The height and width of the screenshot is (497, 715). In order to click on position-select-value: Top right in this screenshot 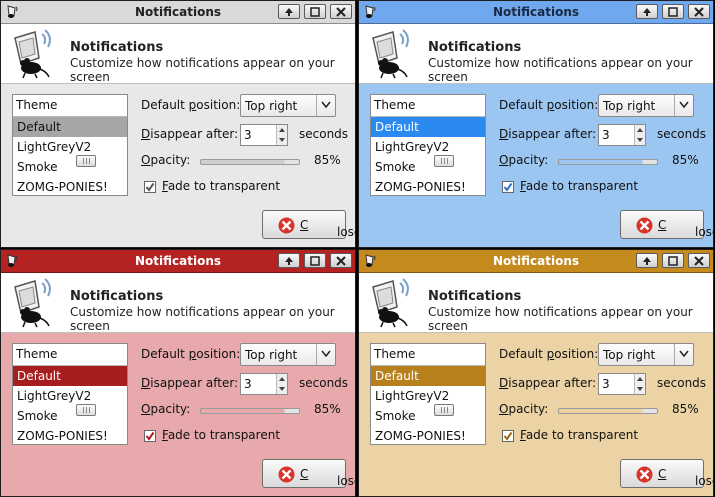, I will do `click(629, 106)`.